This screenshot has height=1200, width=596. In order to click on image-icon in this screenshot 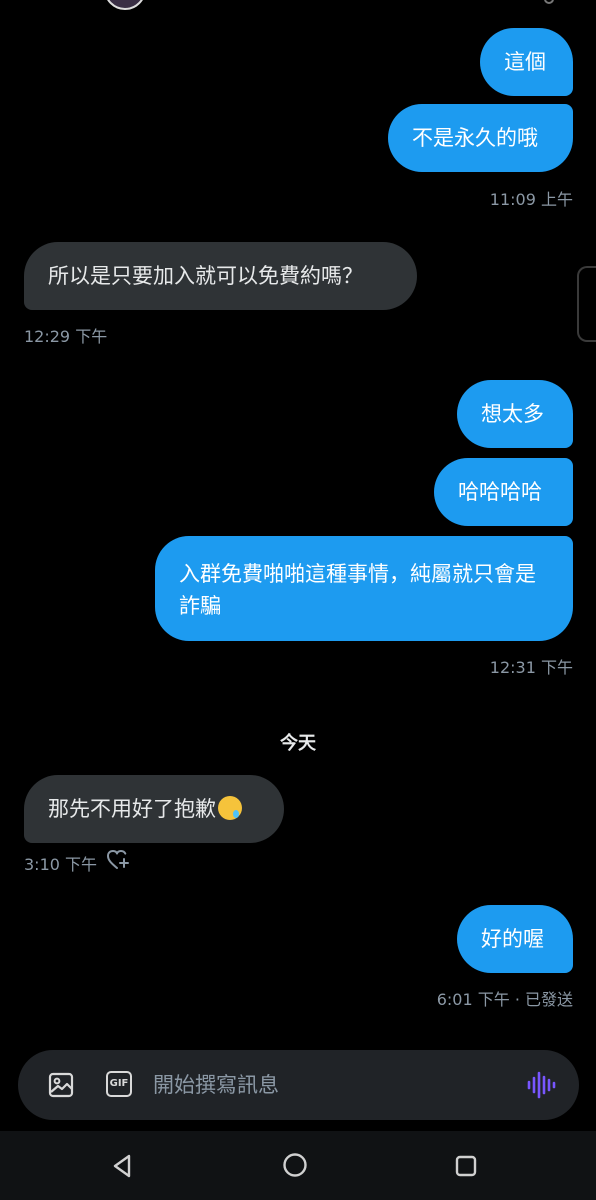, I will do `click(61, 1085)`.